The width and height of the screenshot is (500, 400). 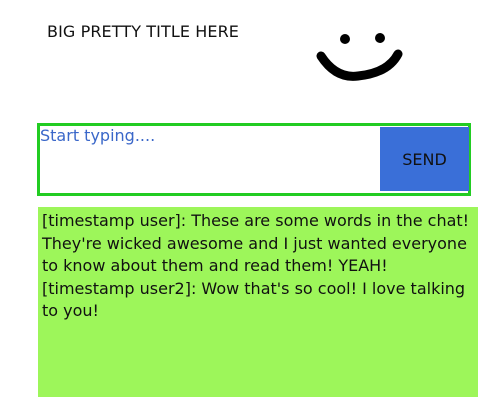 I want to click on smiley-left-eye, so click(x=345, y=39).